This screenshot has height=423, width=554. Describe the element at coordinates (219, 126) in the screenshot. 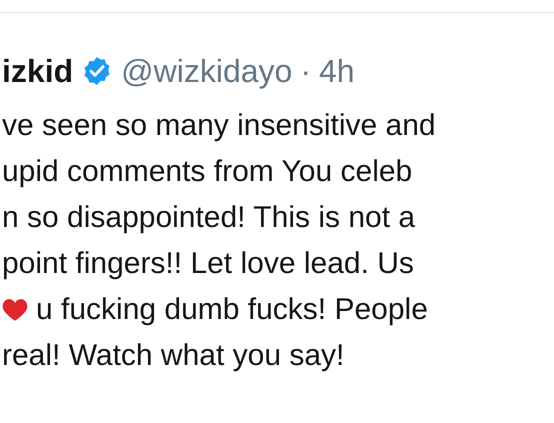

I see `post-text-line: ve seen so many insensitive and` at that location.